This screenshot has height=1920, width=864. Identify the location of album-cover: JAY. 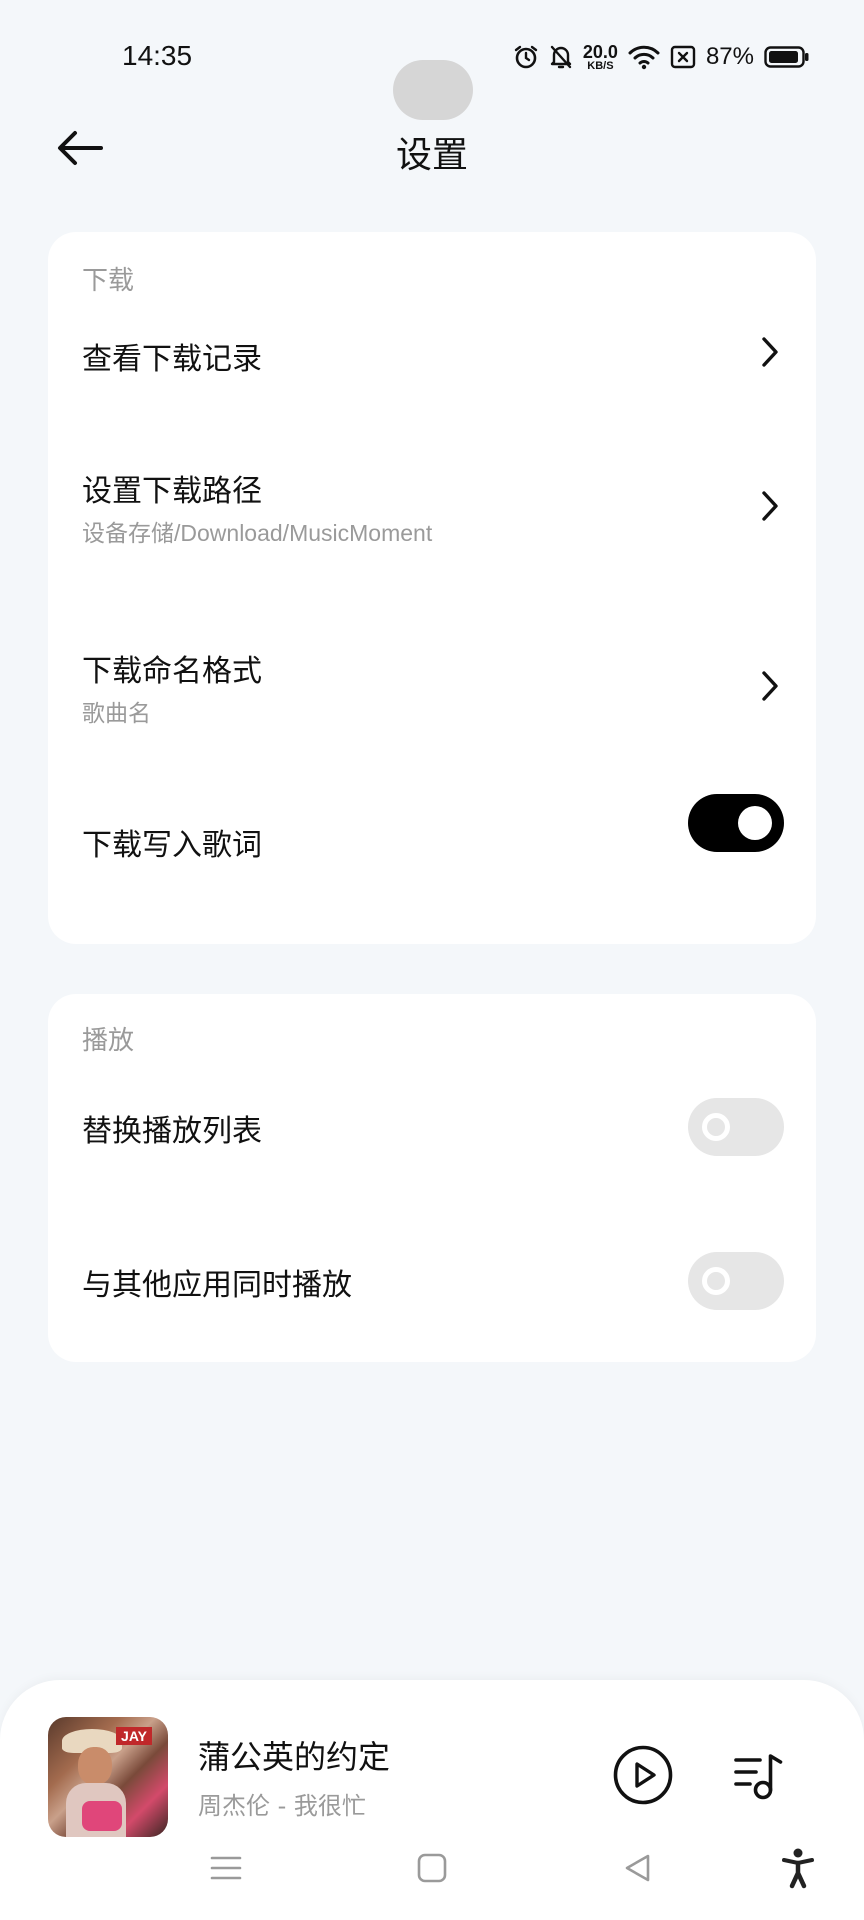
(108, 1777).